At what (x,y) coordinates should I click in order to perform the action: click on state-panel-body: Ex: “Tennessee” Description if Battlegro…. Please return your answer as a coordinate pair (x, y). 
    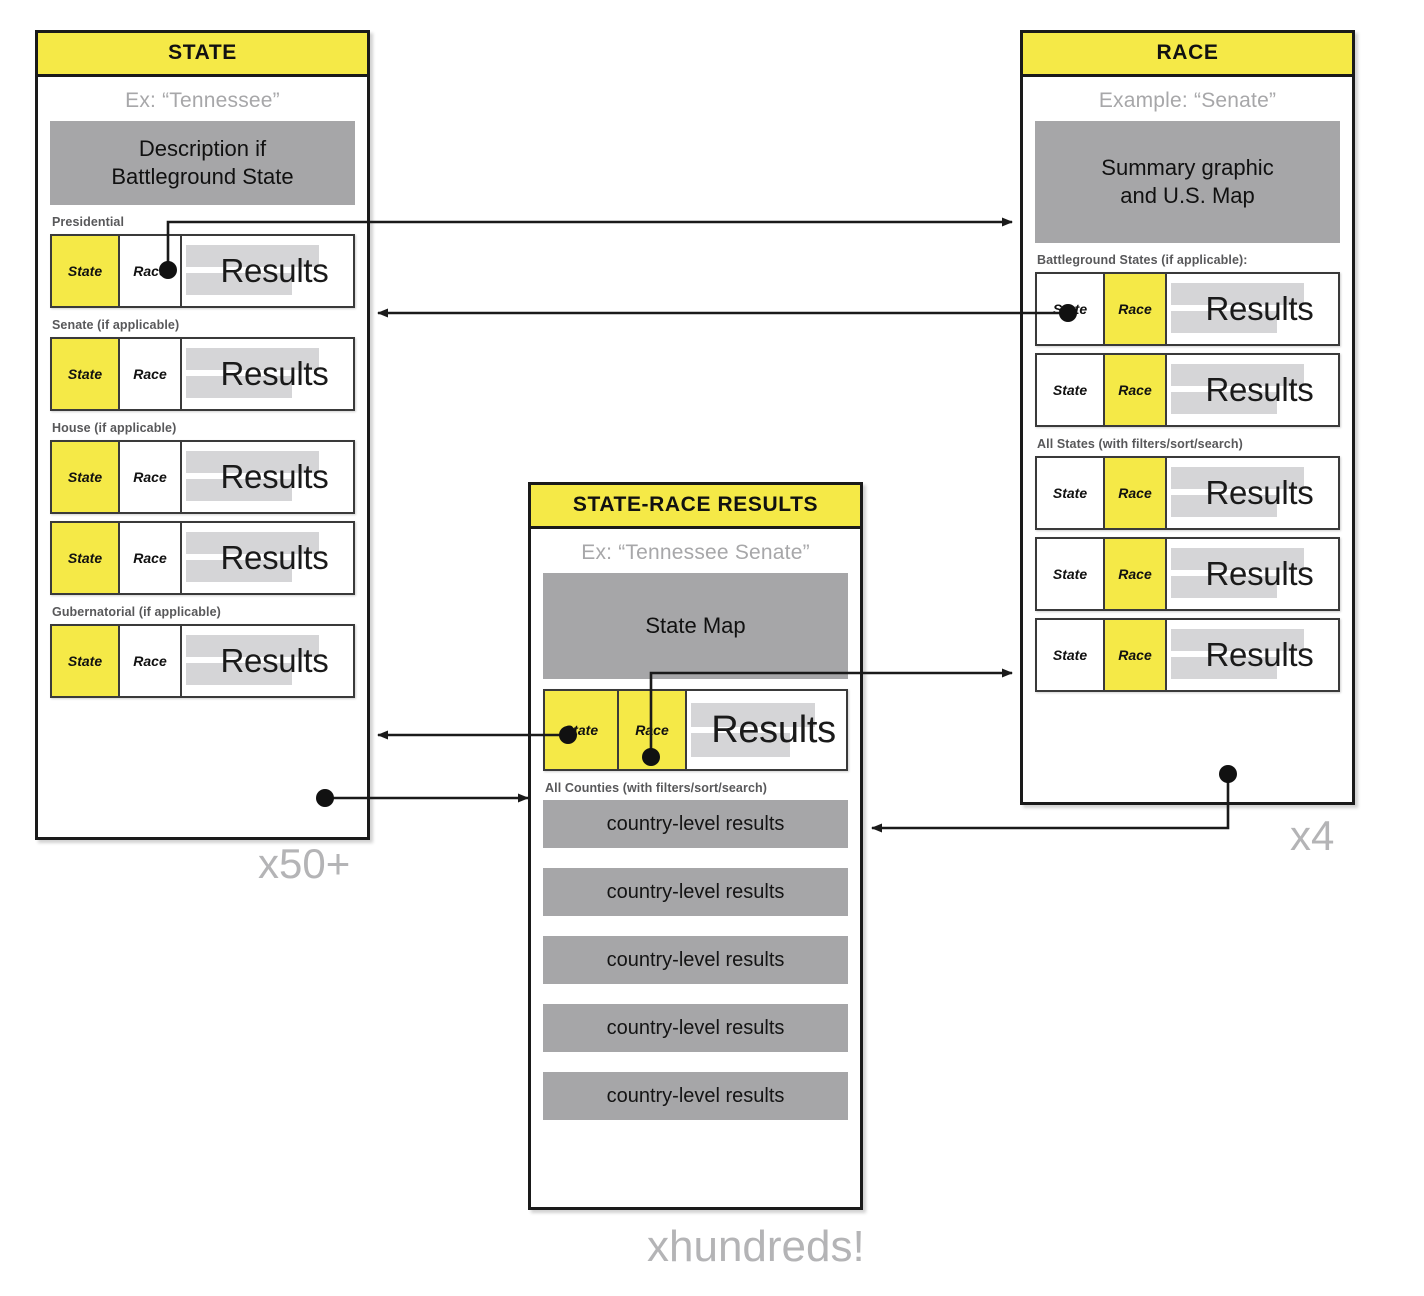
    Looking at the image, I should click on (202, 396).